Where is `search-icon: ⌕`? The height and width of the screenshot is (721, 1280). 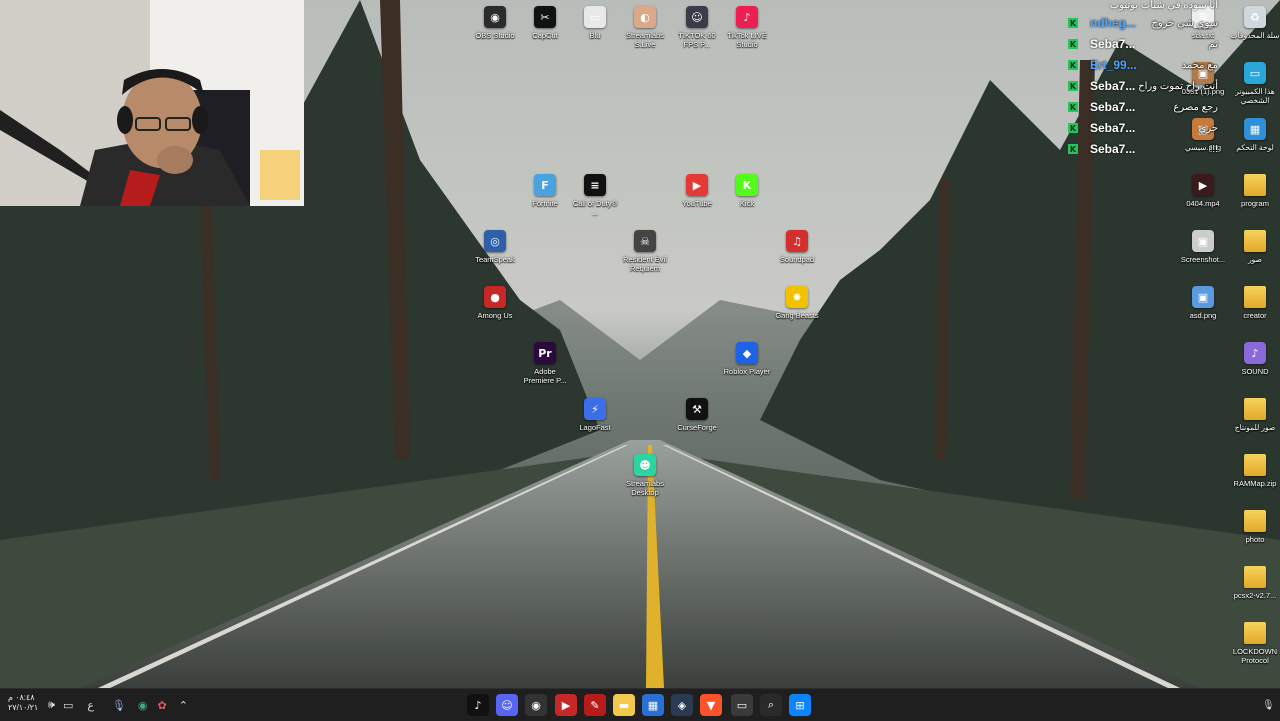 search-icon: ⌕ is located at coordinates (771, 705).